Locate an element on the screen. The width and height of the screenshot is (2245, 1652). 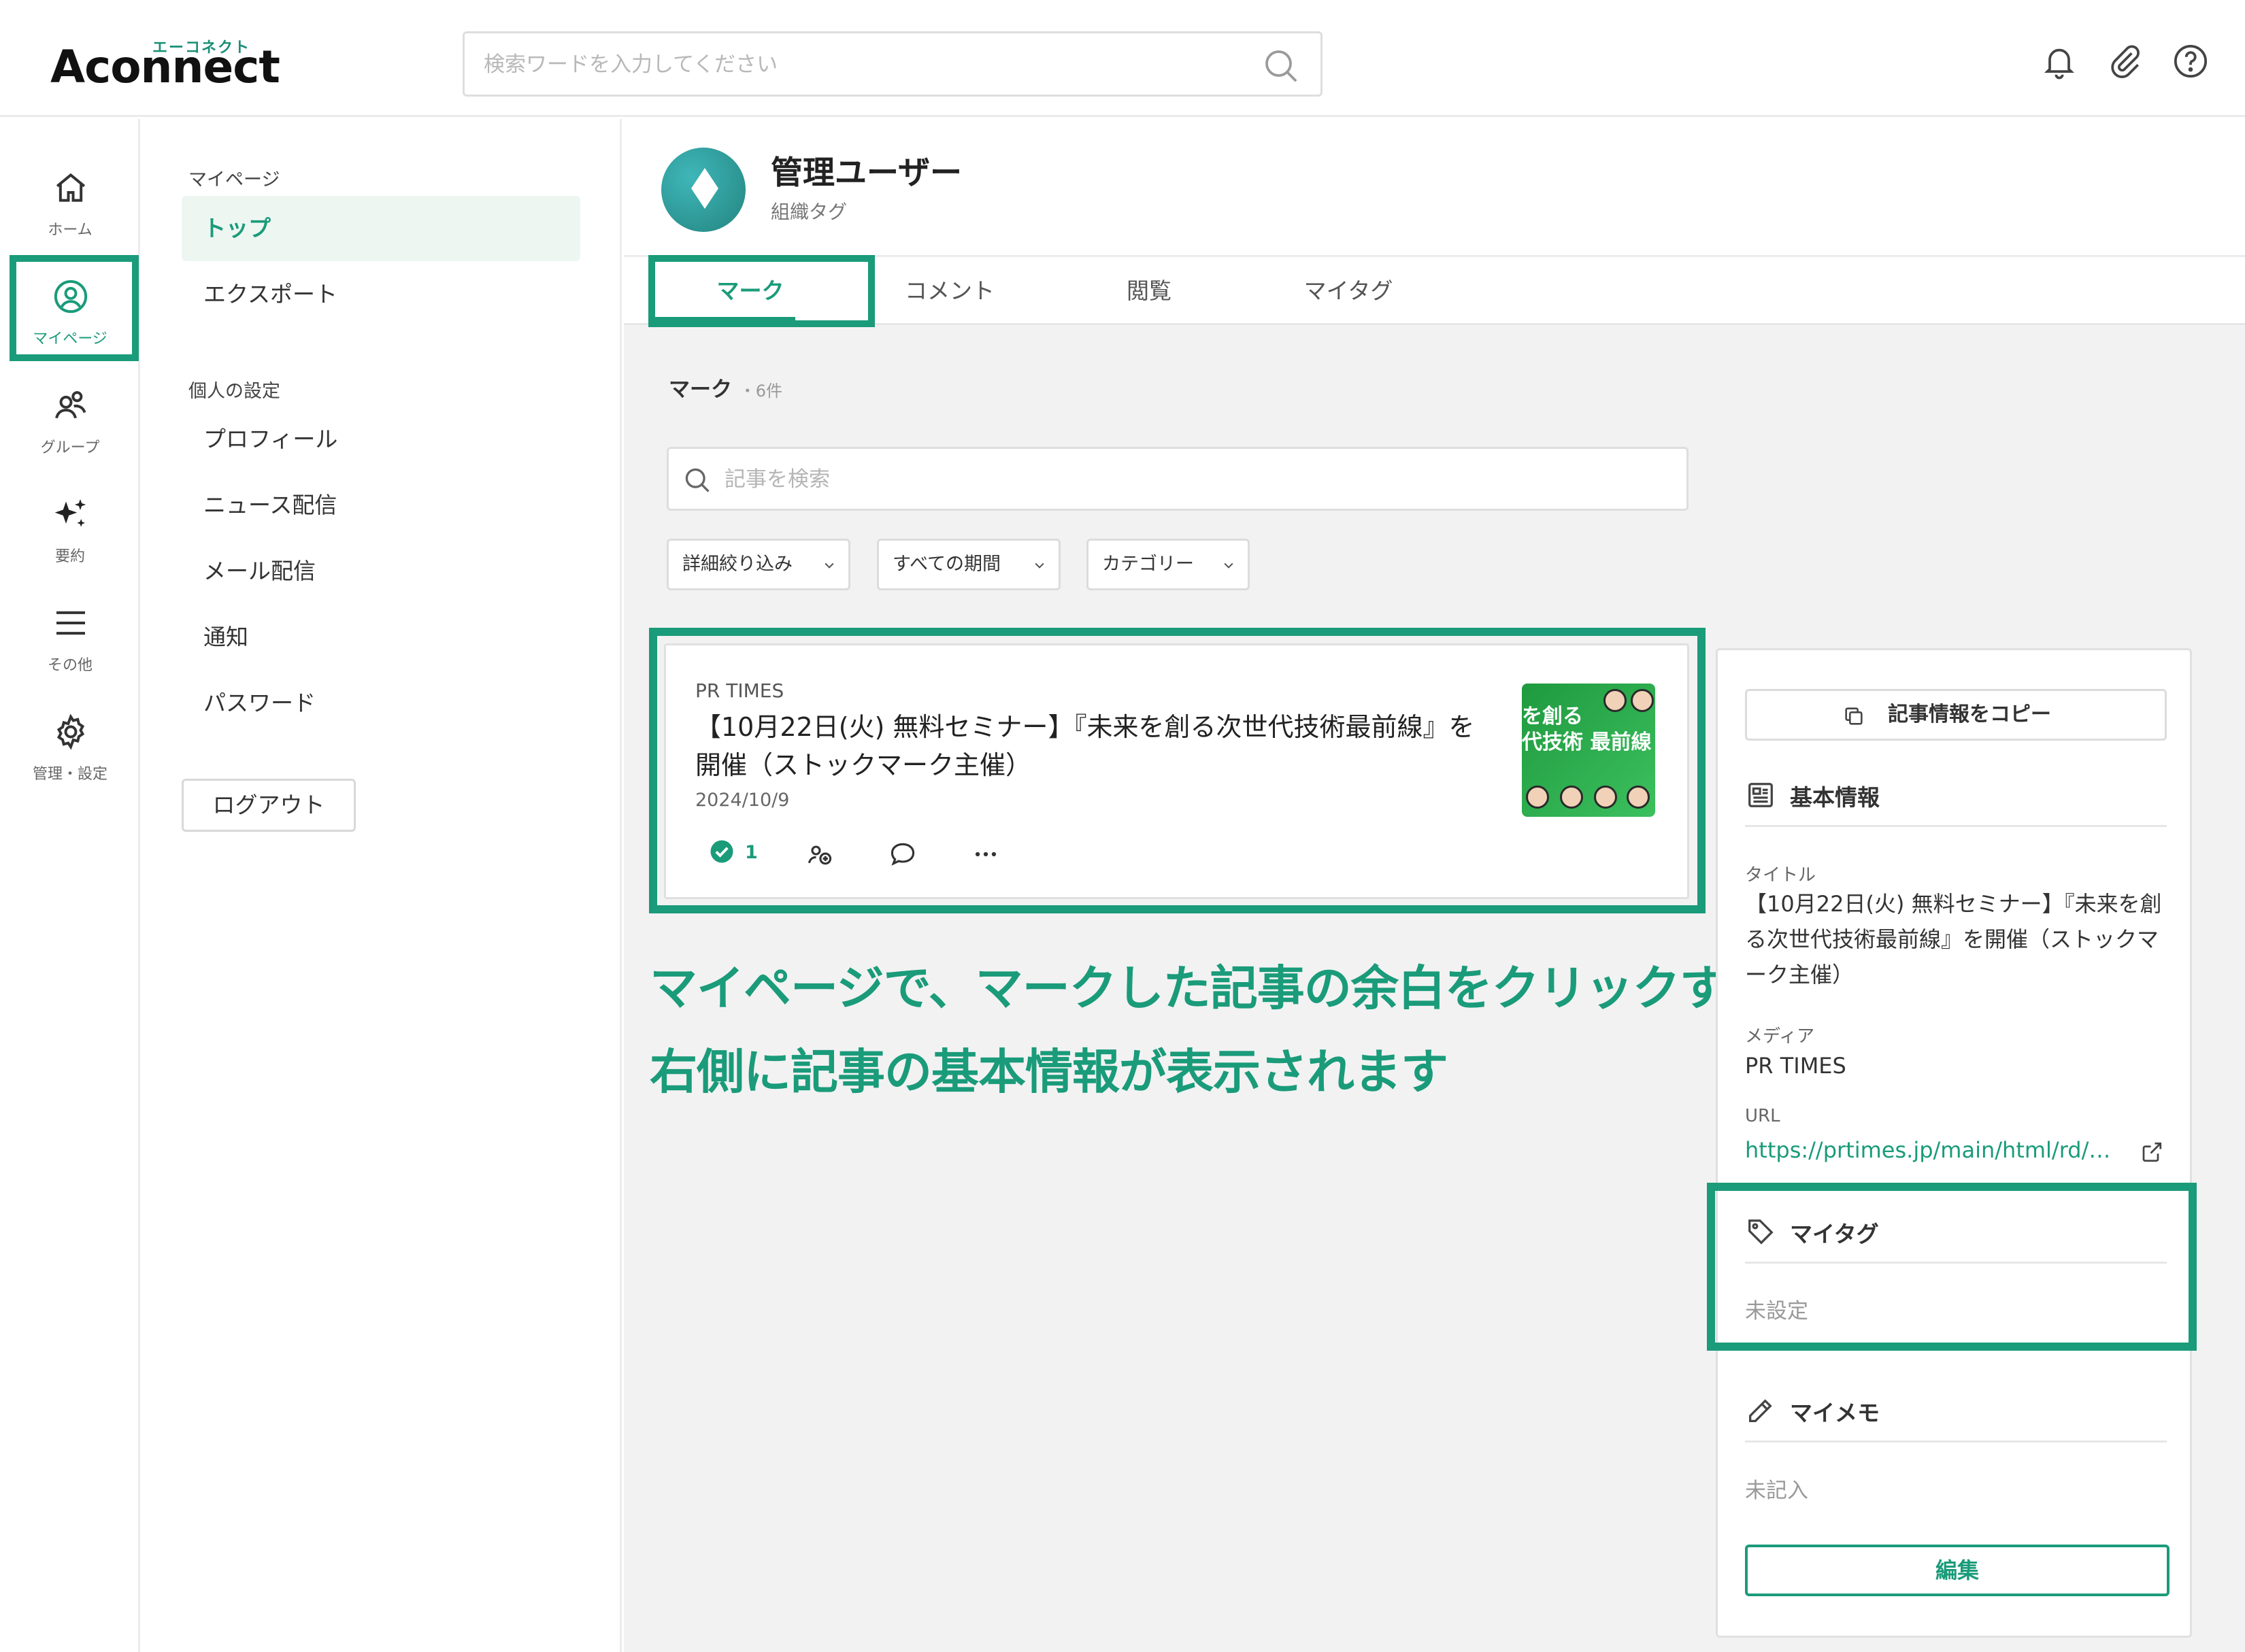
logo-wordmark: Aconnect is located at coordinates (165, 67).